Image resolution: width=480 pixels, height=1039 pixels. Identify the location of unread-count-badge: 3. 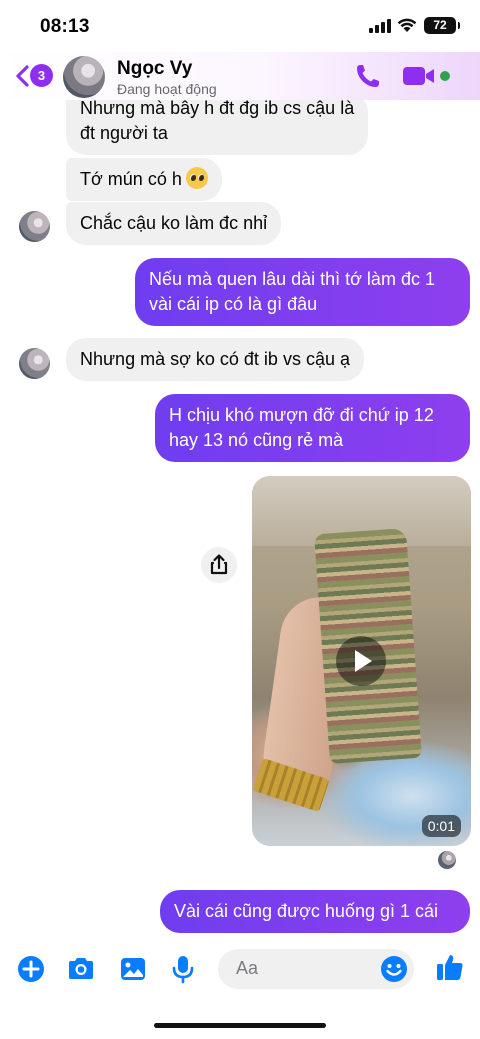
(41, 75).